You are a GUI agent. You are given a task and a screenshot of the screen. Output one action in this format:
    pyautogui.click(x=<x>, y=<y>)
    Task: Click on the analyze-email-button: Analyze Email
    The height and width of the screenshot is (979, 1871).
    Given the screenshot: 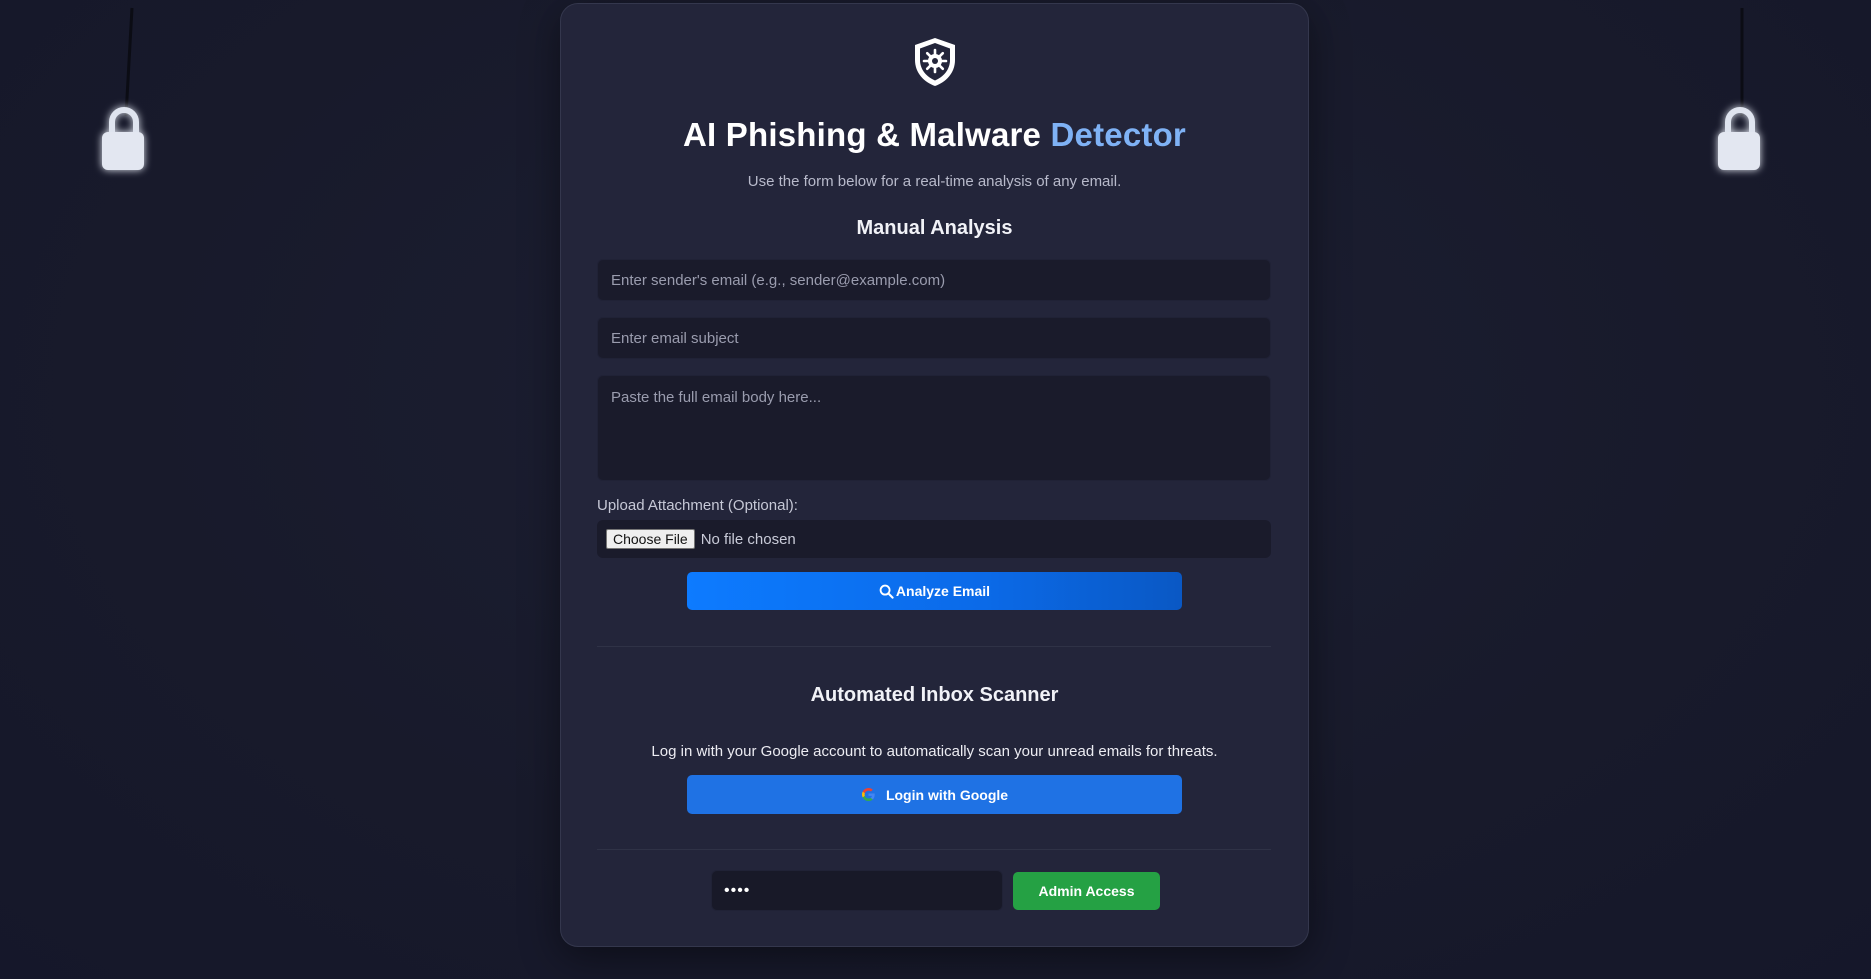 What is the action you would take?
    pyautogui.click(x=934, y=591)
    